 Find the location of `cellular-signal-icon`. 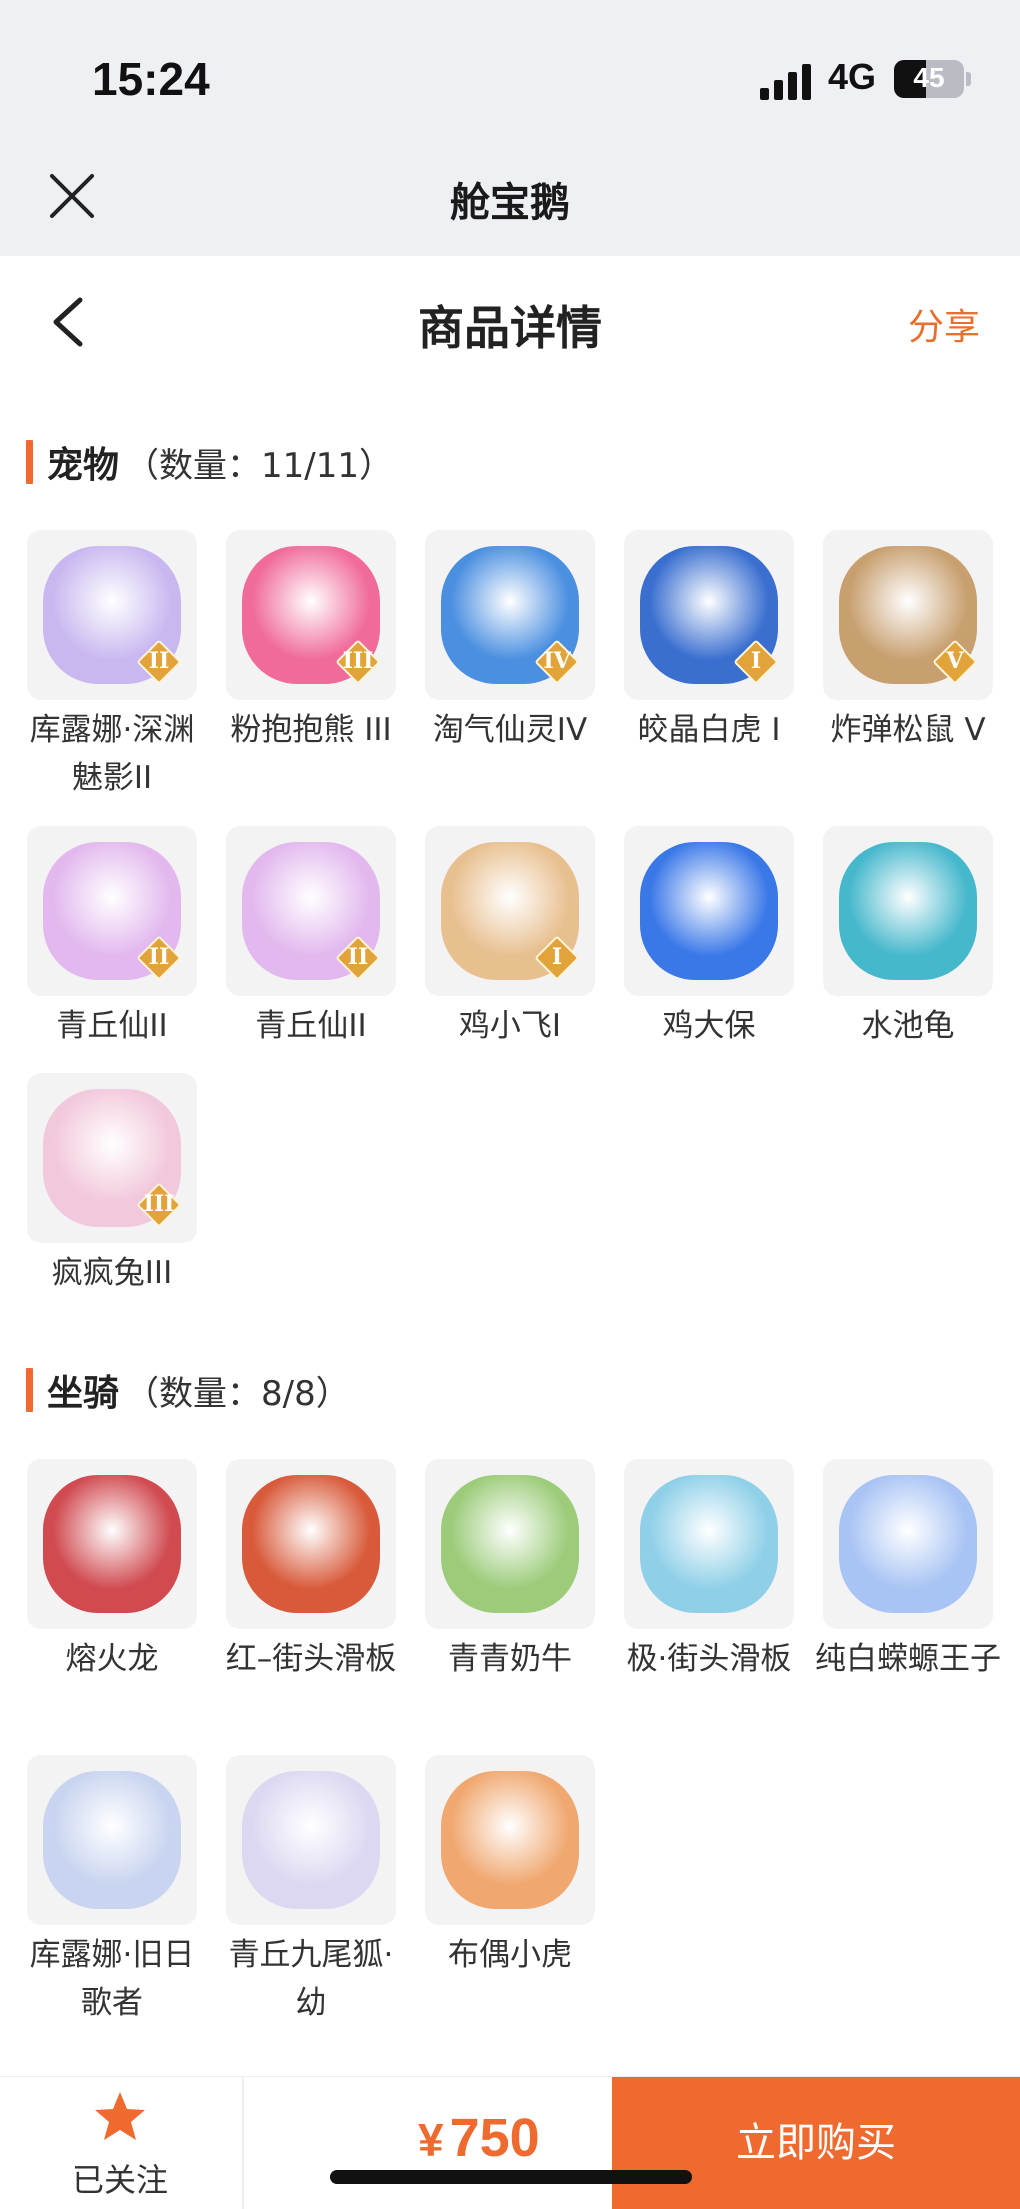

cellular-signal-icon is located at coordinates (787, 81).